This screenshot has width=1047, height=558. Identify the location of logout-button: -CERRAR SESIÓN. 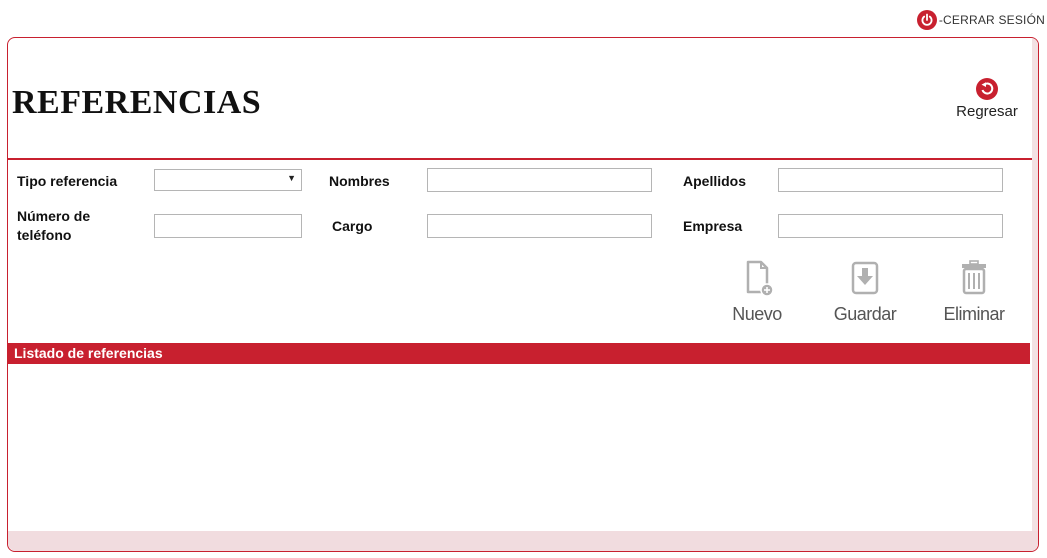
(980, 20).